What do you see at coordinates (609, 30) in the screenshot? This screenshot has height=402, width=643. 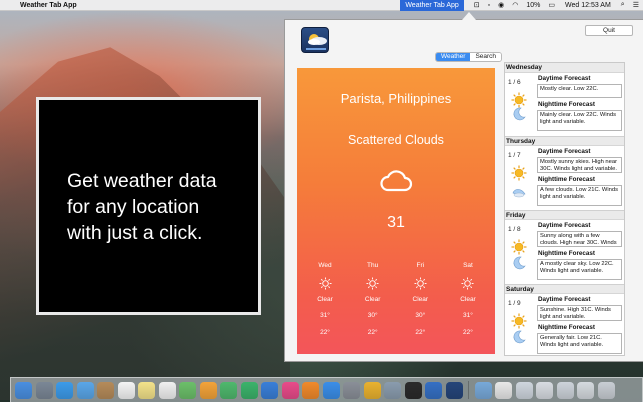 I see `quit-button: Quit` at bounding box center [609, 30].